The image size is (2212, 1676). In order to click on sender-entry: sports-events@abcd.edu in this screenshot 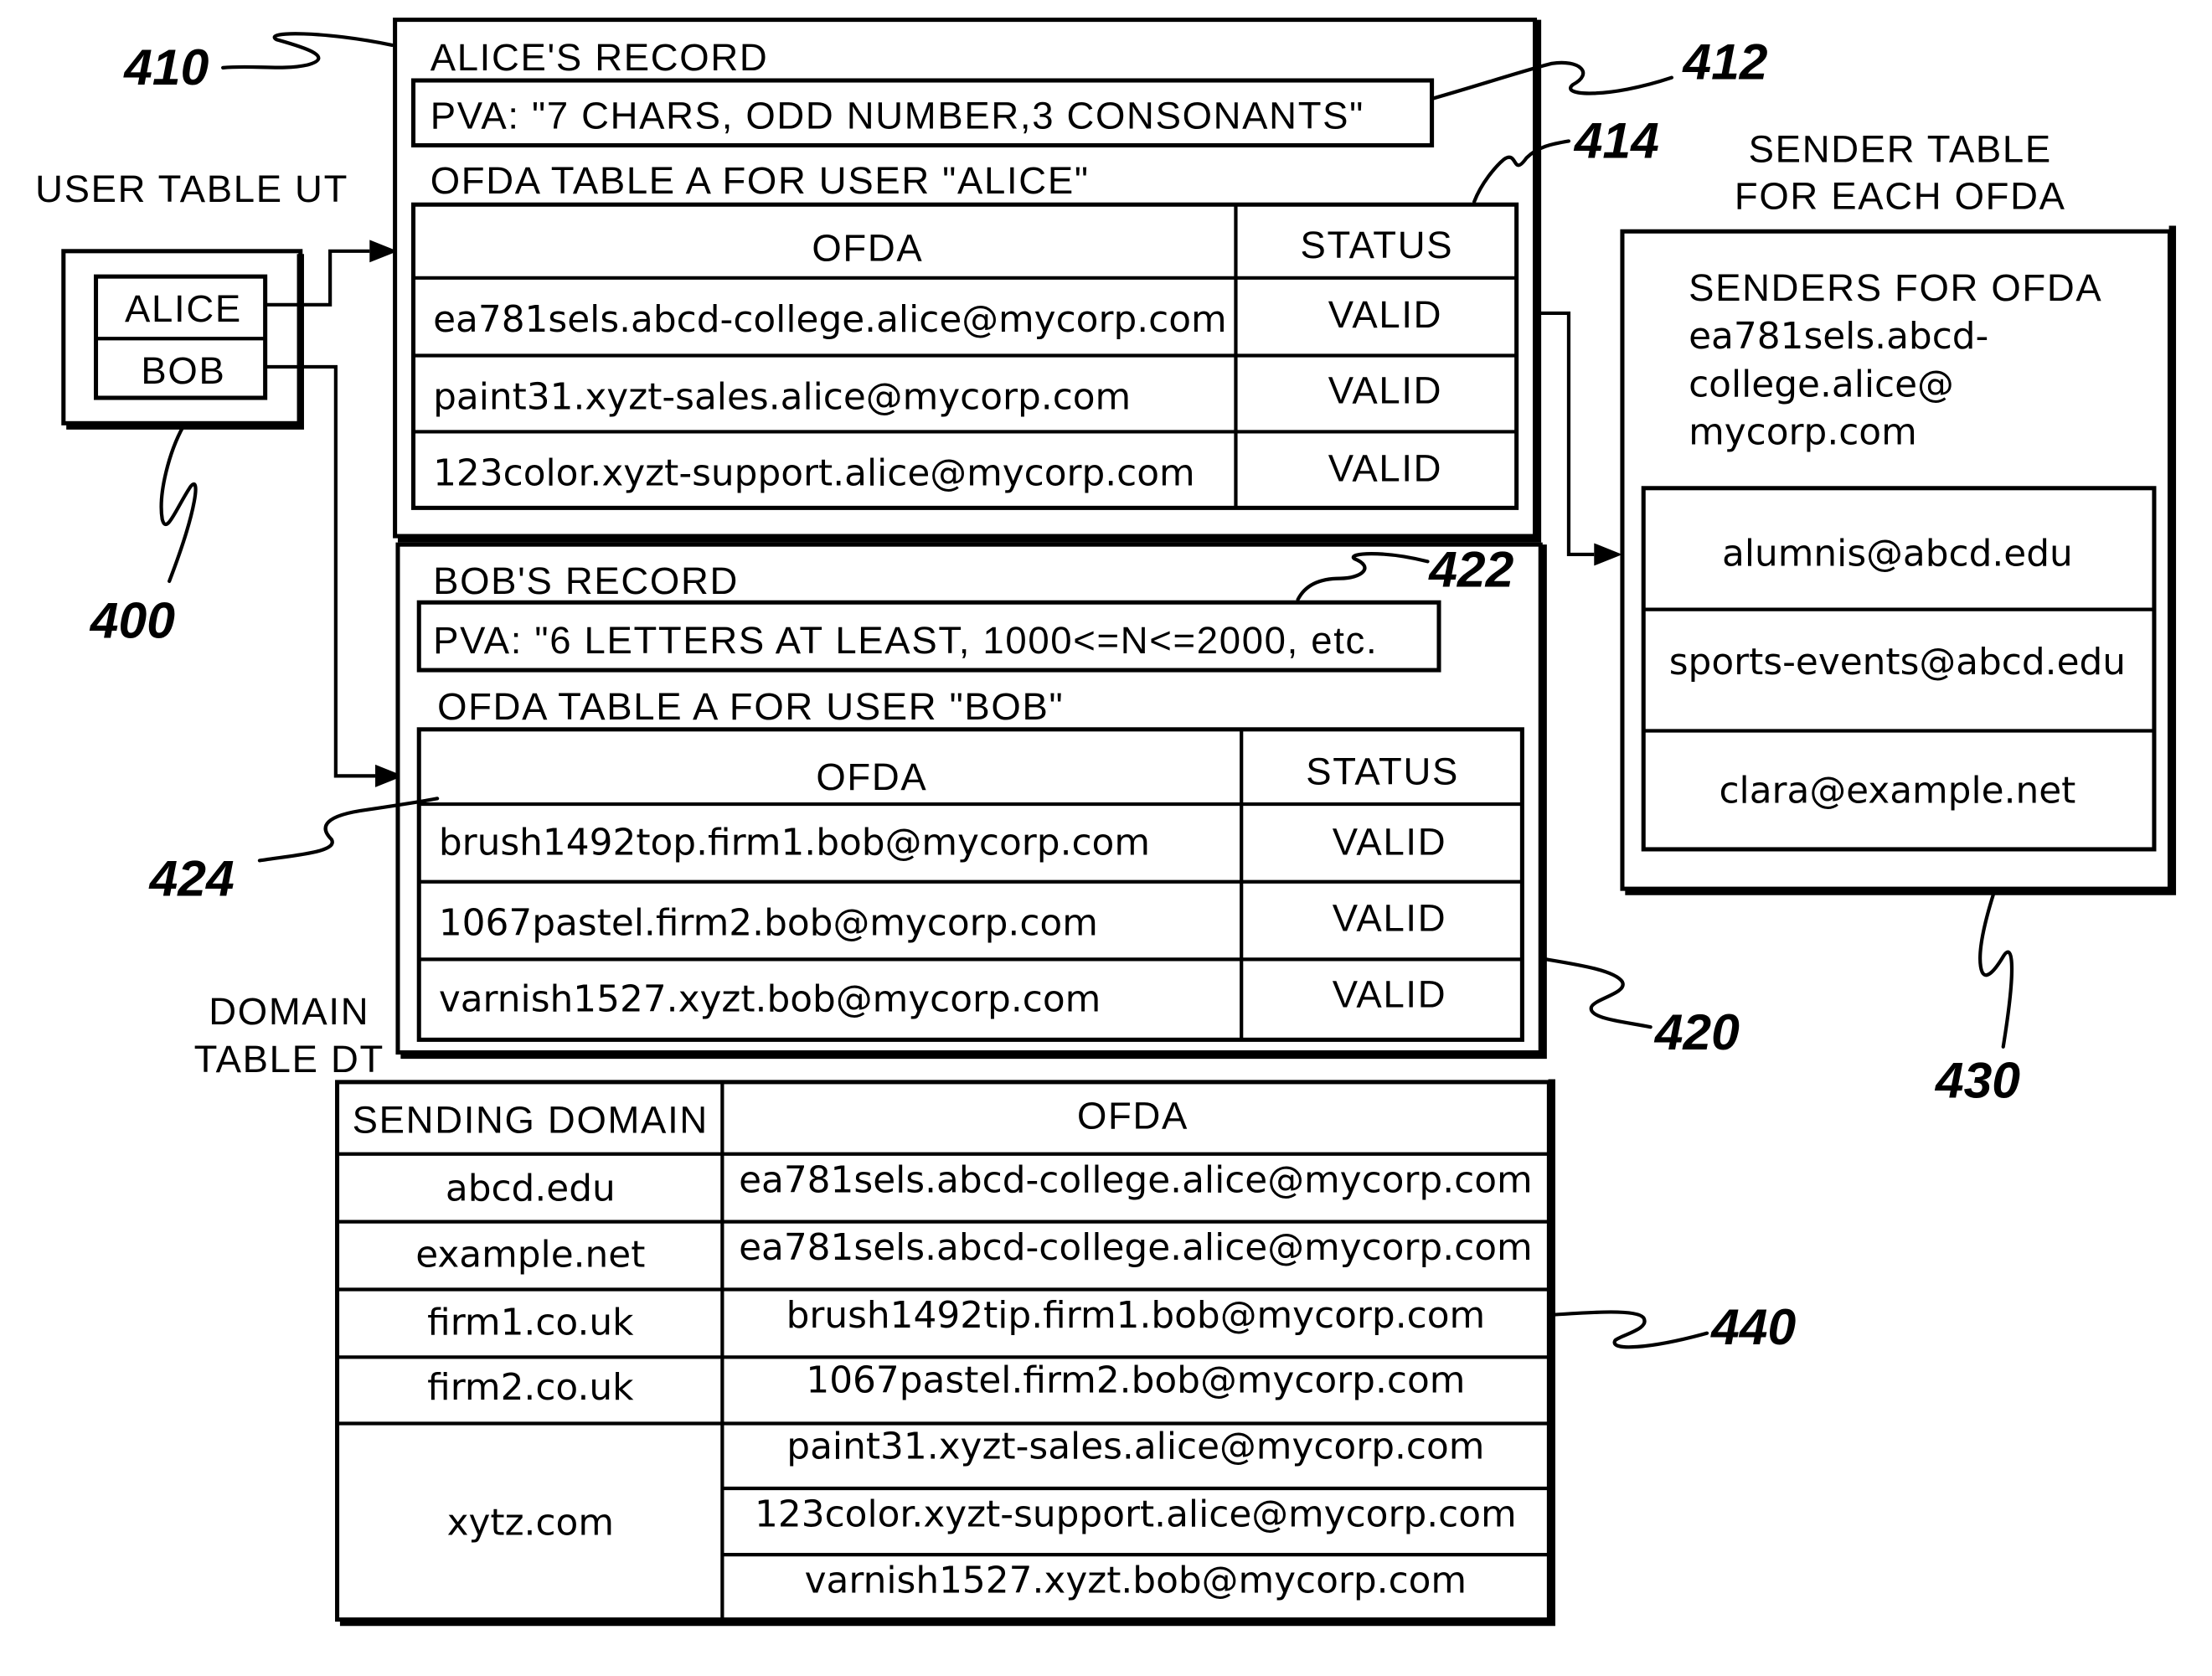, I will do `click(1898, 662)`.